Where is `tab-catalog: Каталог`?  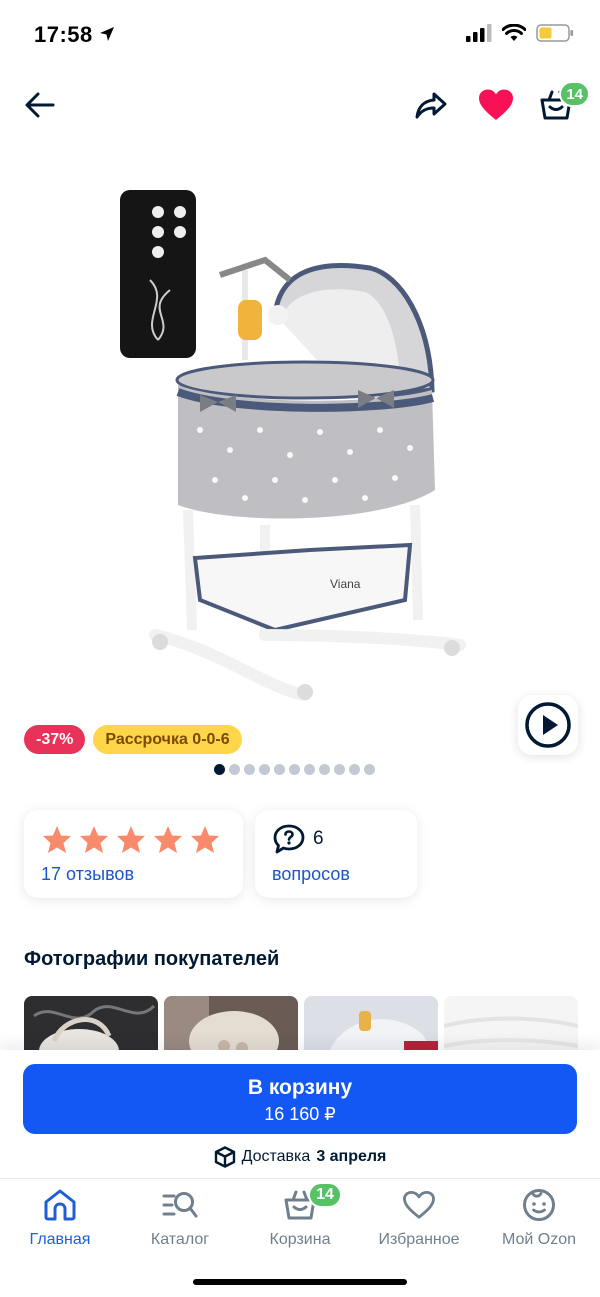 tab-catalog: Каталог is located at coordinates (180, 1218).